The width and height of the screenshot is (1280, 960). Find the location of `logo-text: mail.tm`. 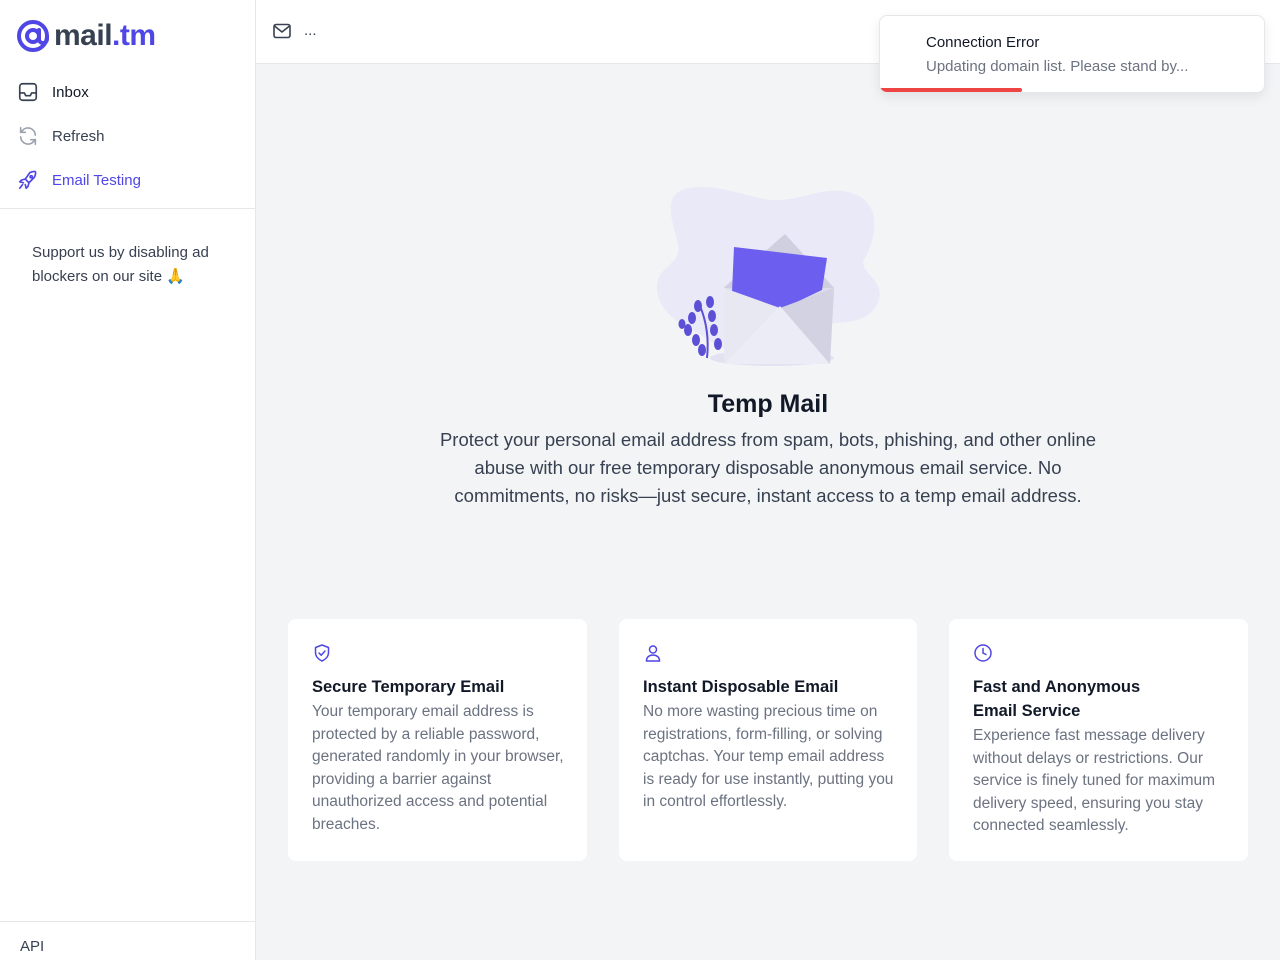

logo-text: mail.tm is located at coordinates (105, 35).